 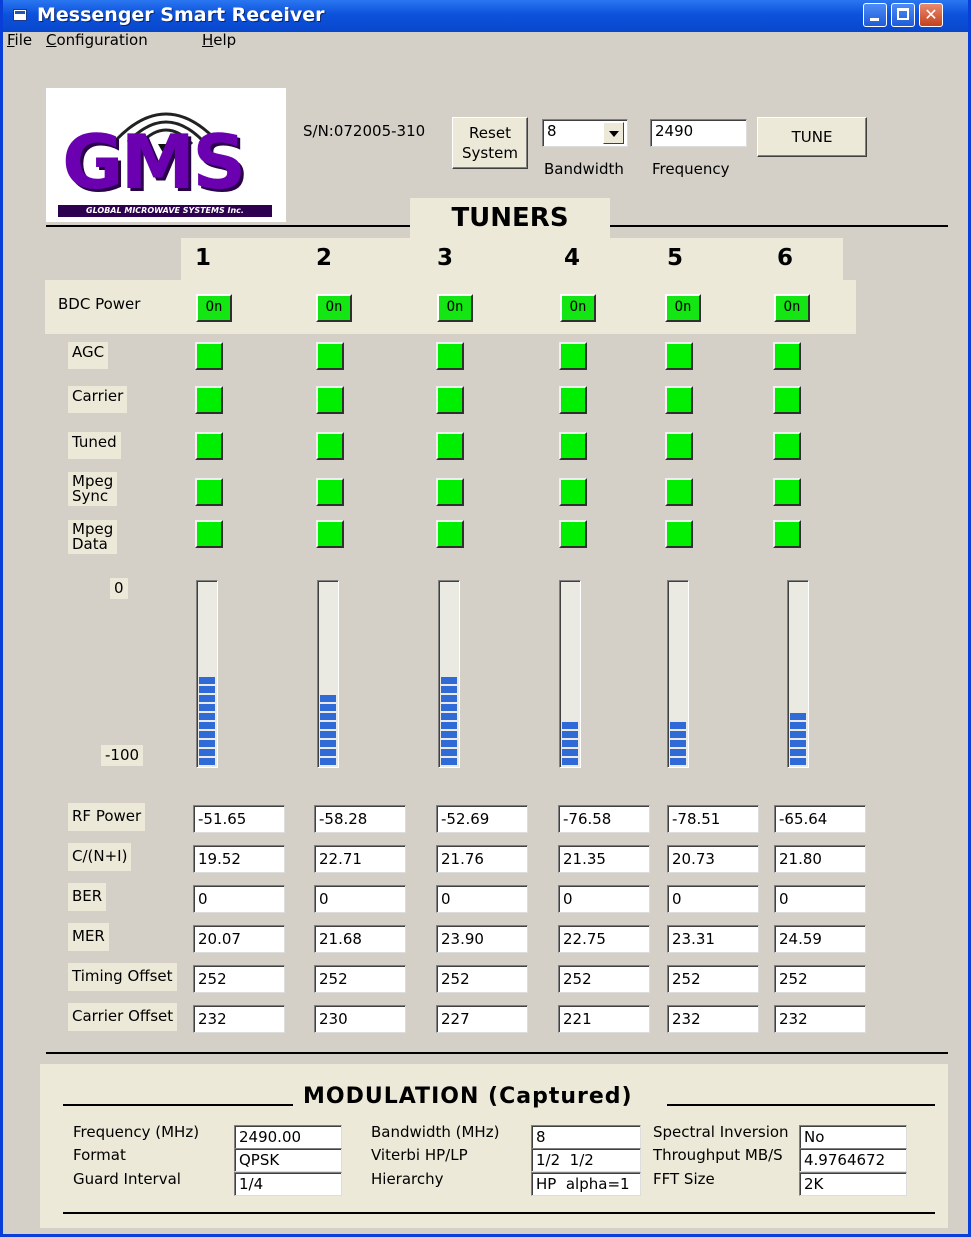 What do you see at coordinates (93, 489) in the screenshot?
I see `status-label-3: Mpeg Sync` at bounding box center [93, 489].